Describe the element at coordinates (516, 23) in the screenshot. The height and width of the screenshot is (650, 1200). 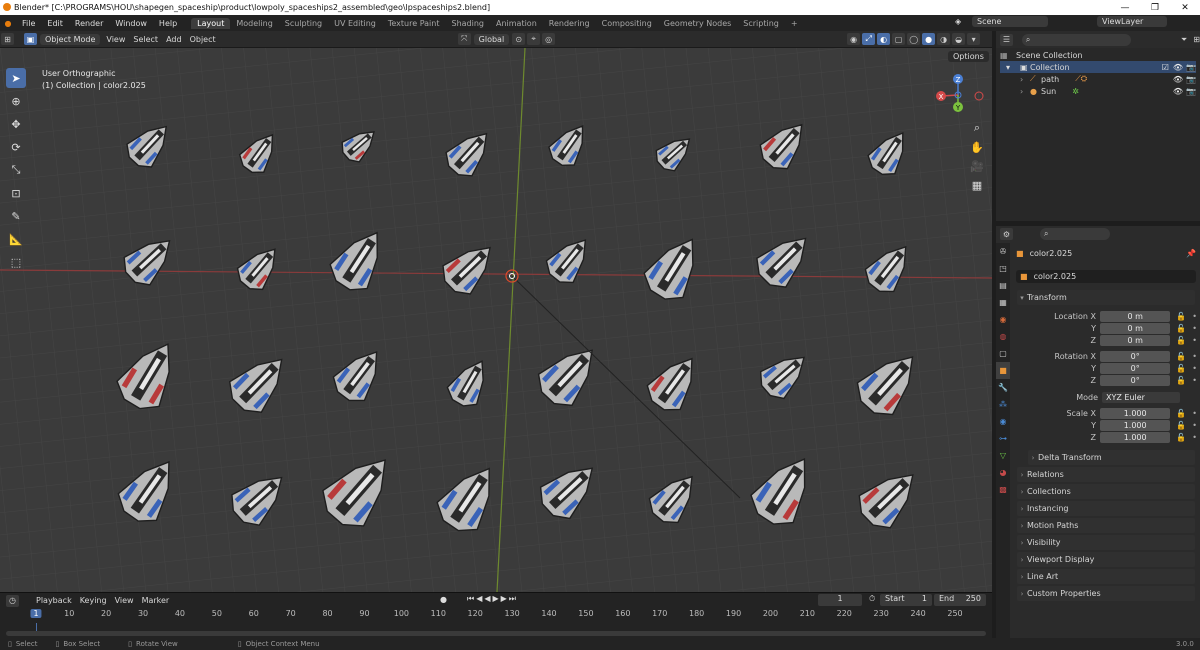
I see `tab-animation: Animation` at that location.